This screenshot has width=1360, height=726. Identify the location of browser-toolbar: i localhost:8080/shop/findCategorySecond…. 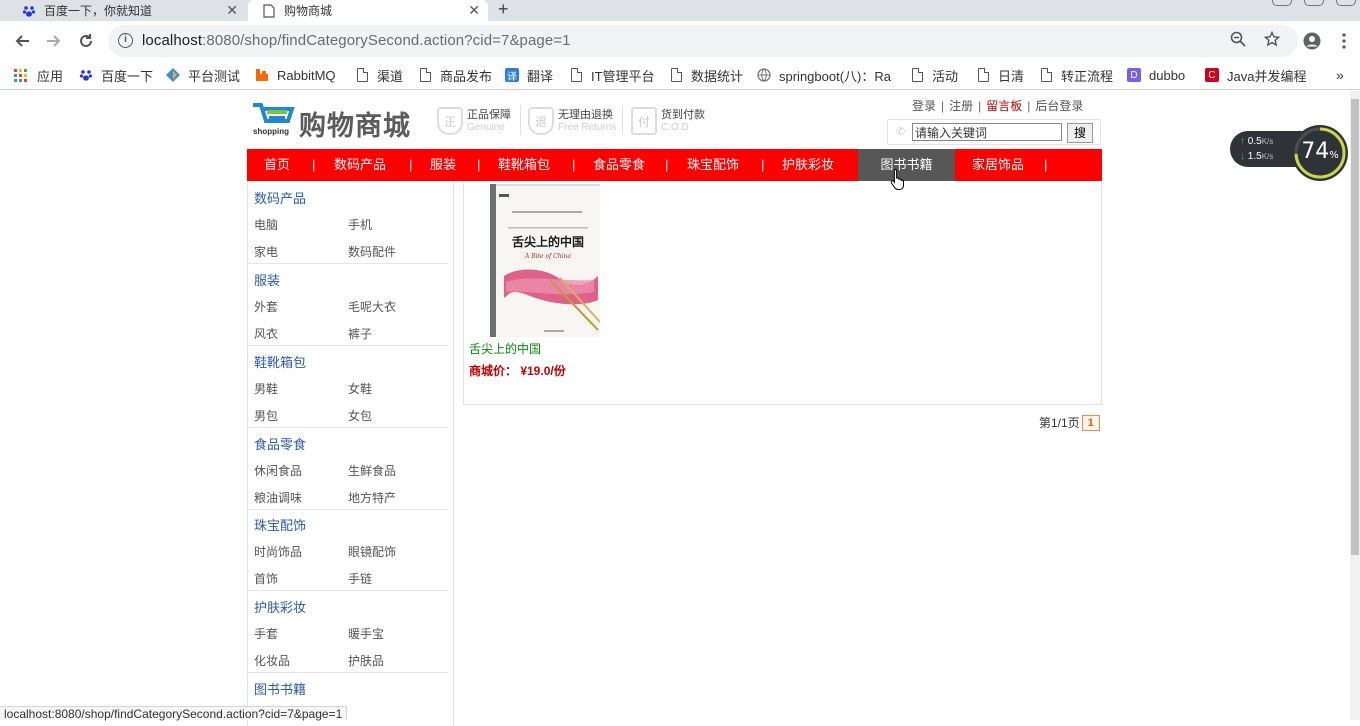
(680, 41).